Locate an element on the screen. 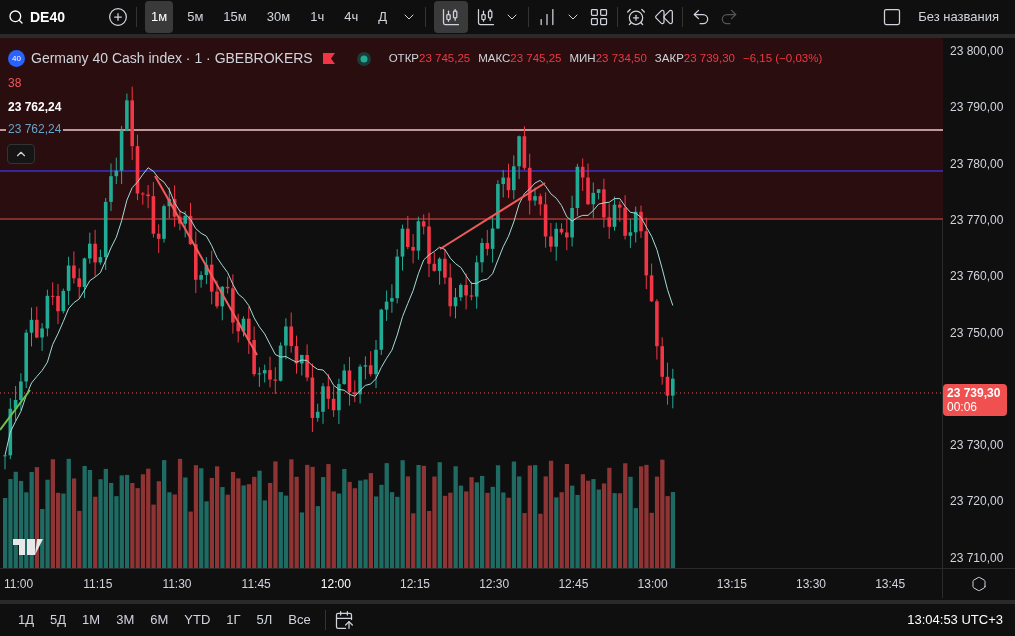 The image size is (1015, 636). price-tick: 23 770,00 is located at coordinates (977, 220).